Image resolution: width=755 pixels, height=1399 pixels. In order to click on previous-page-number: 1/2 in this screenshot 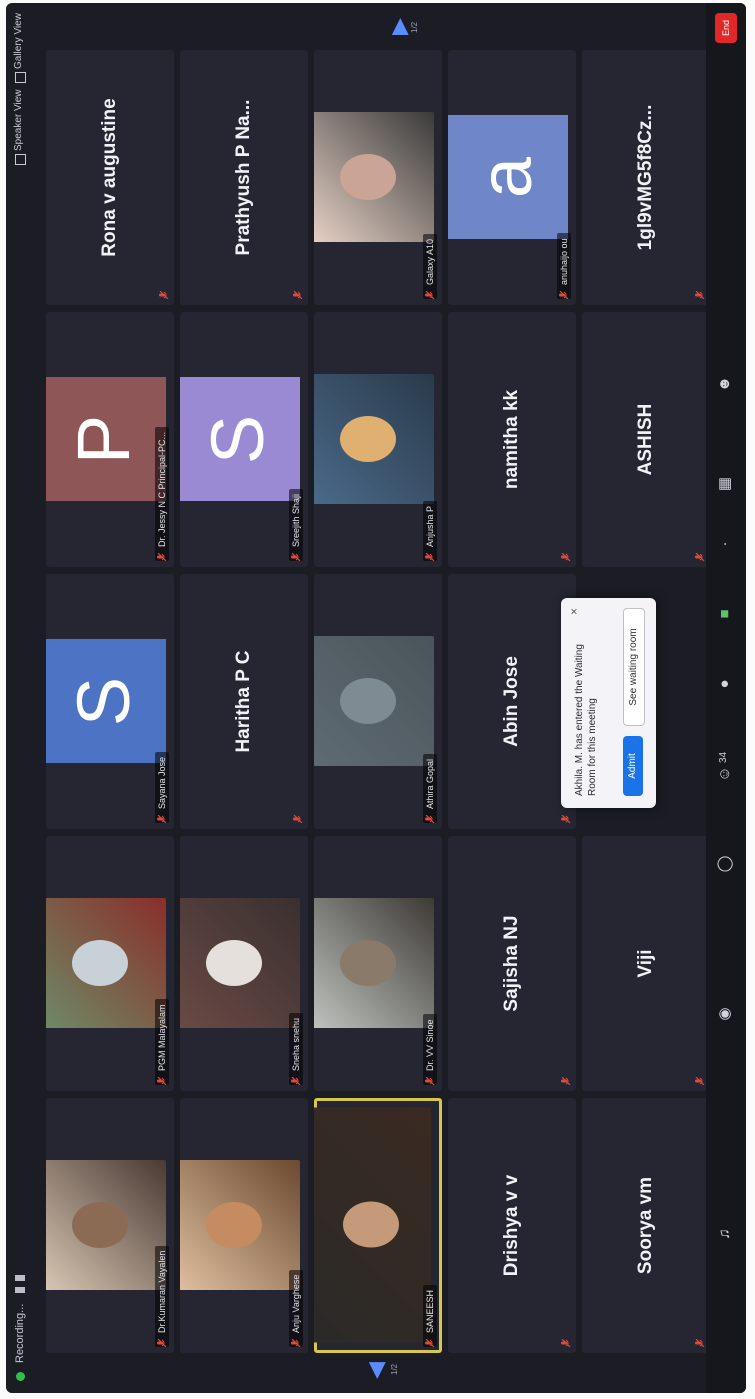, I will do `click(394, 1369)`.